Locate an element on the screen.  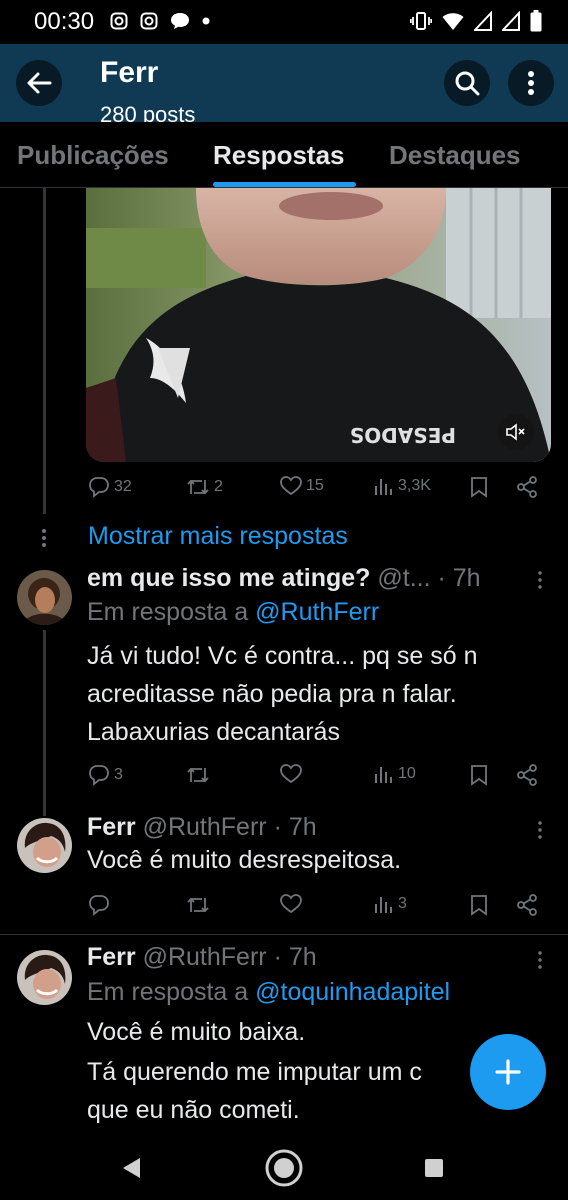
search-button is located at coordinates (467, 83).